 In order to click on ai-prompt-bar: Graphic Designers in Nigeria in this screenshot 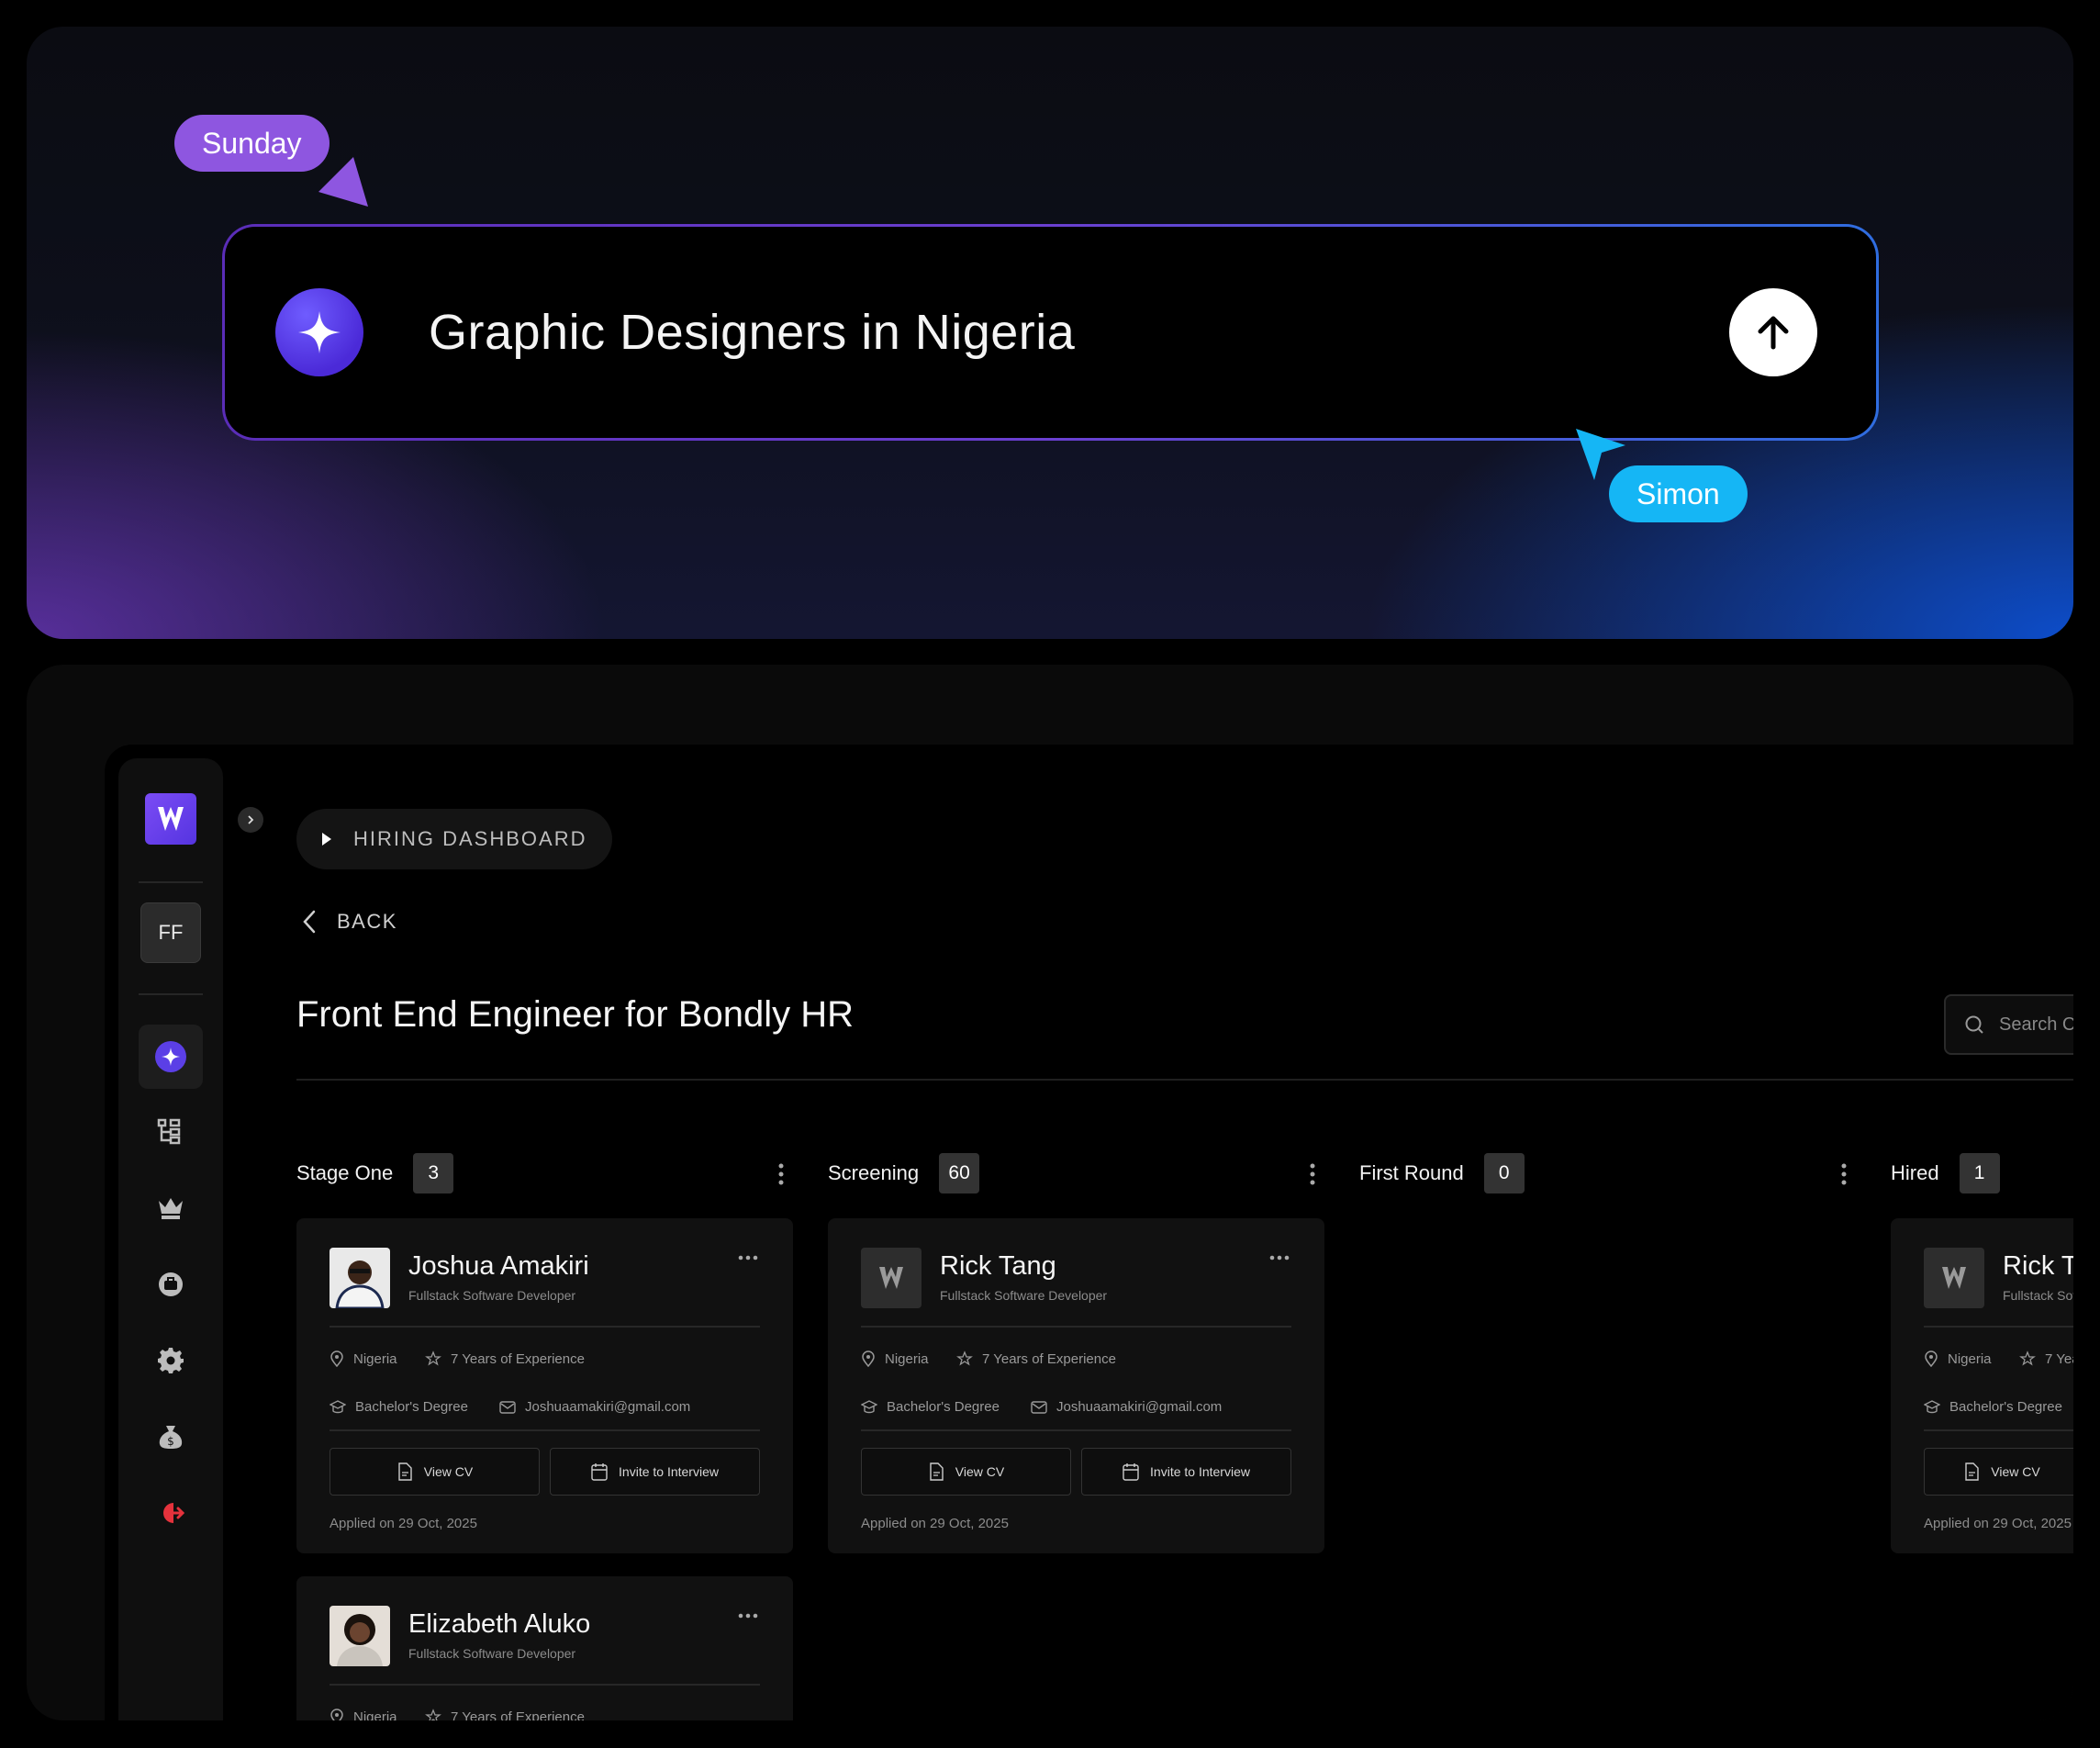, I will do `click(1050, 332)`.